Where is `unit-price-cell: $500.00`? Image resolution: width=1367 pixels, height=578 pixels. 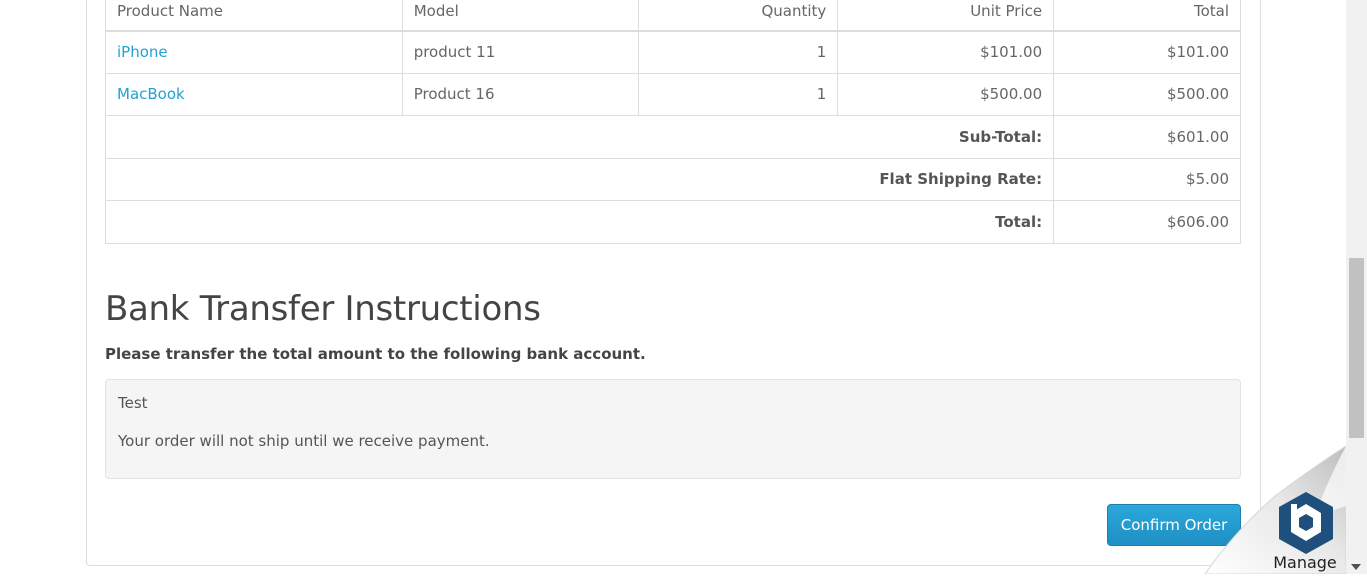 unit-price-cell: $500.00 is located at coordinates (946, 94).